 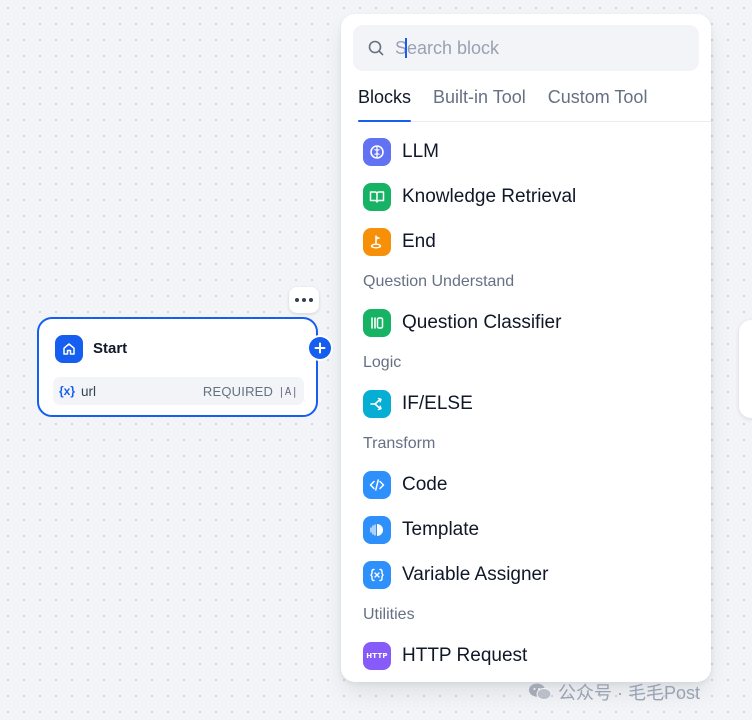 What do you see at coordinates (745, 369) in the screenshot?
I see `adjacent-node-card` at bounding box center [745, 369].